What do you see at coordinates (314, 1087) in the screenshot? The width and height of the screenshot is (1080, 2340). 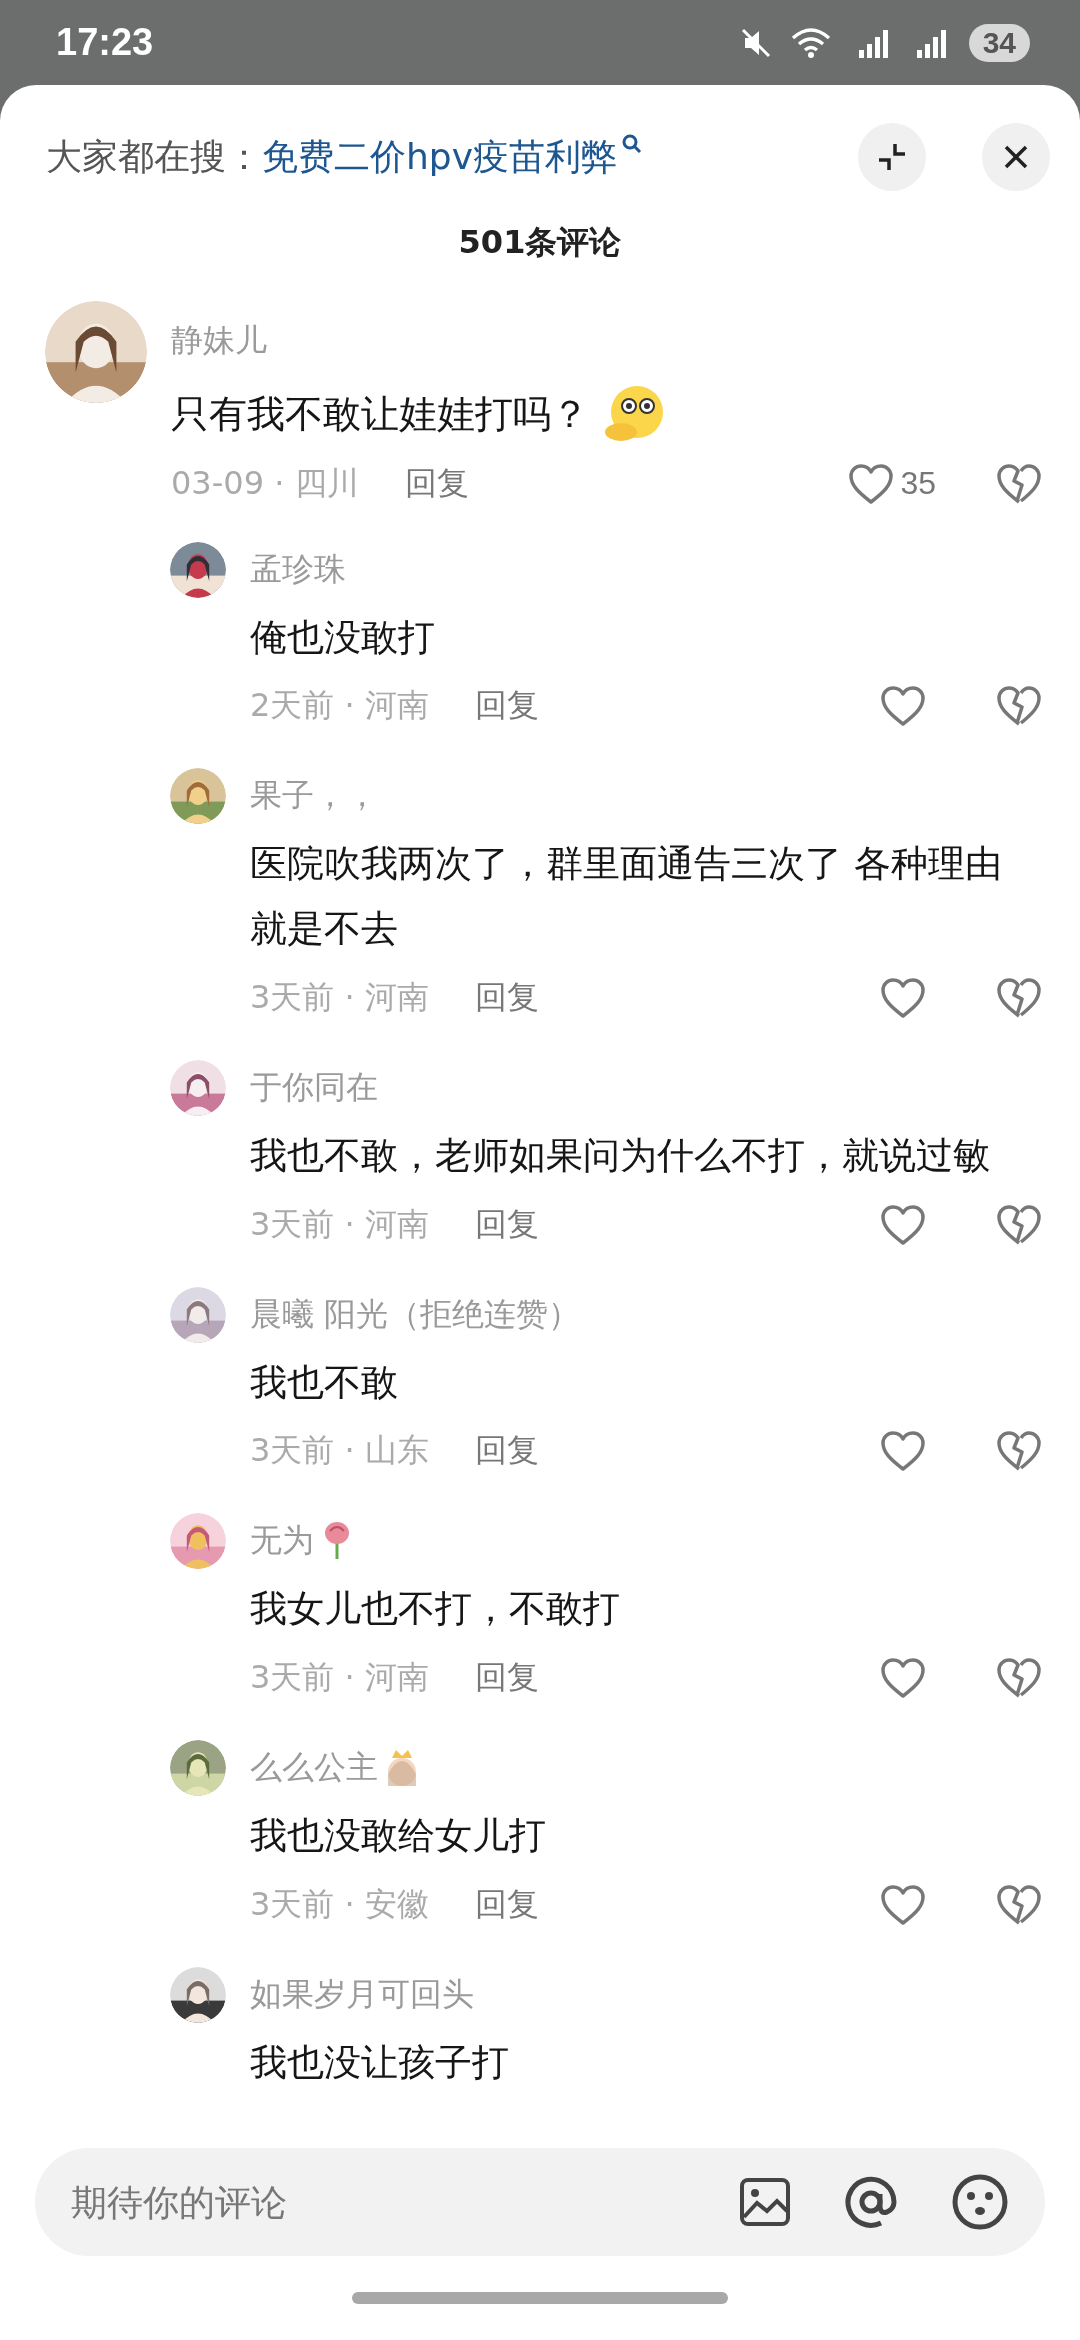 I see `commenter-name: 于你同在` at bounding box center [314, 1087].